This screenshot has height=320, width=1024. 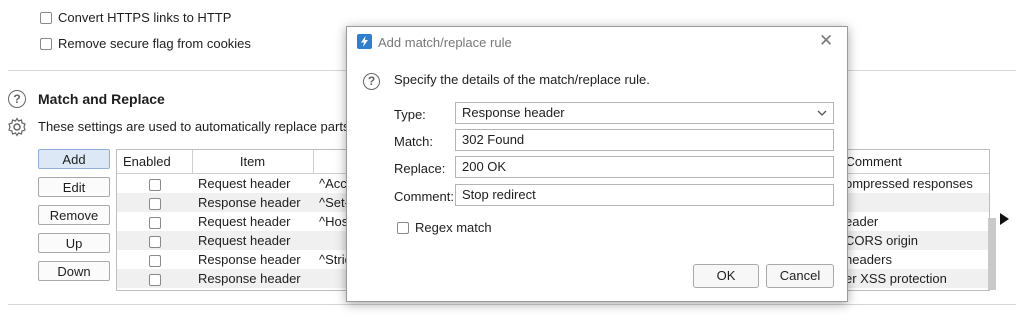 I want to click on type-label: Type:, so click(x=410, y=114).